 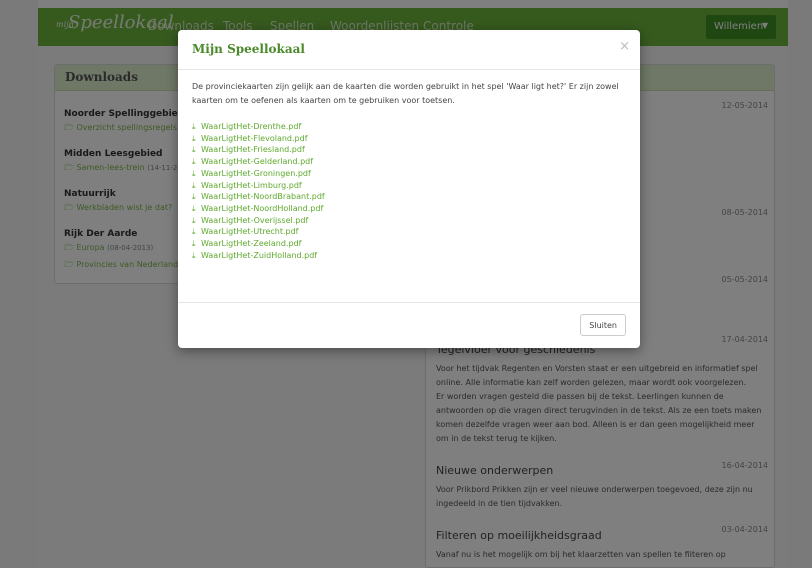 What do you see at coordinates (254, 138) in the screenshot?
I see `pdf-file-name: WaarLigtHet-Flevoland.pdf` at bounding box center [254, 138].